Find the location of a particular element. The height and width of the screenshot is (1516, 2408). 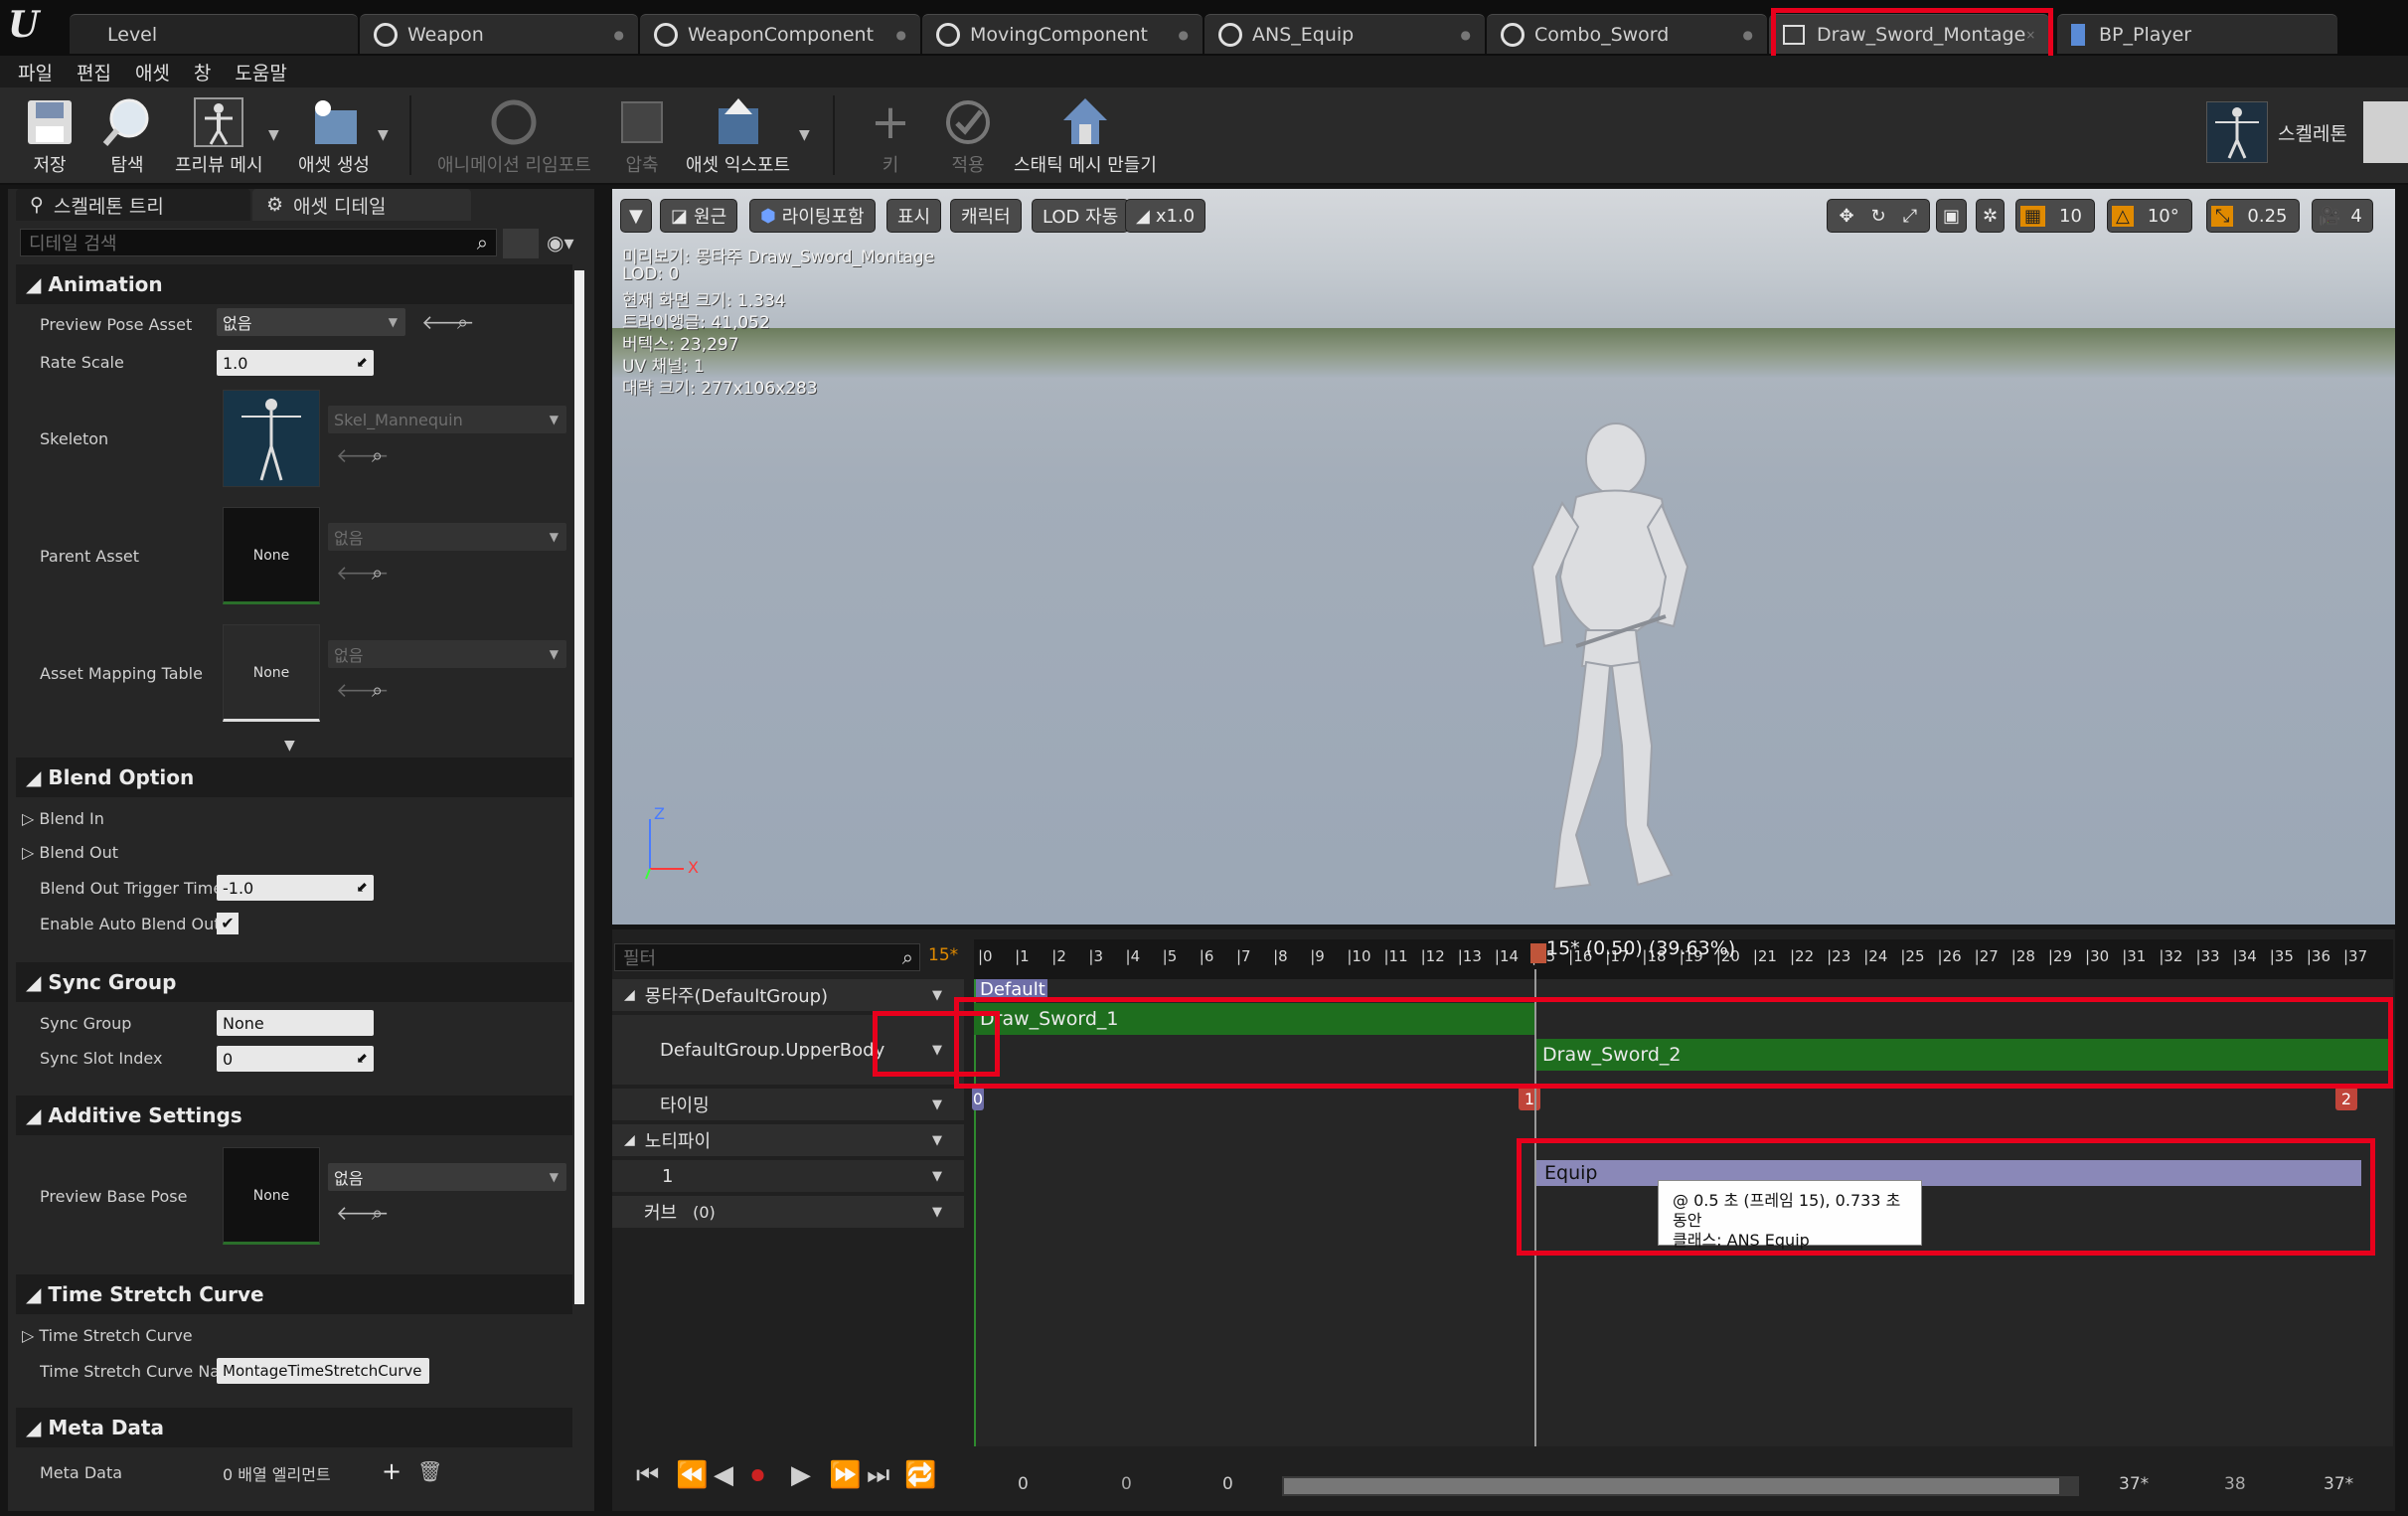

category-meta-data: ◢ Meta Data is located at coordinates (294, 1427).